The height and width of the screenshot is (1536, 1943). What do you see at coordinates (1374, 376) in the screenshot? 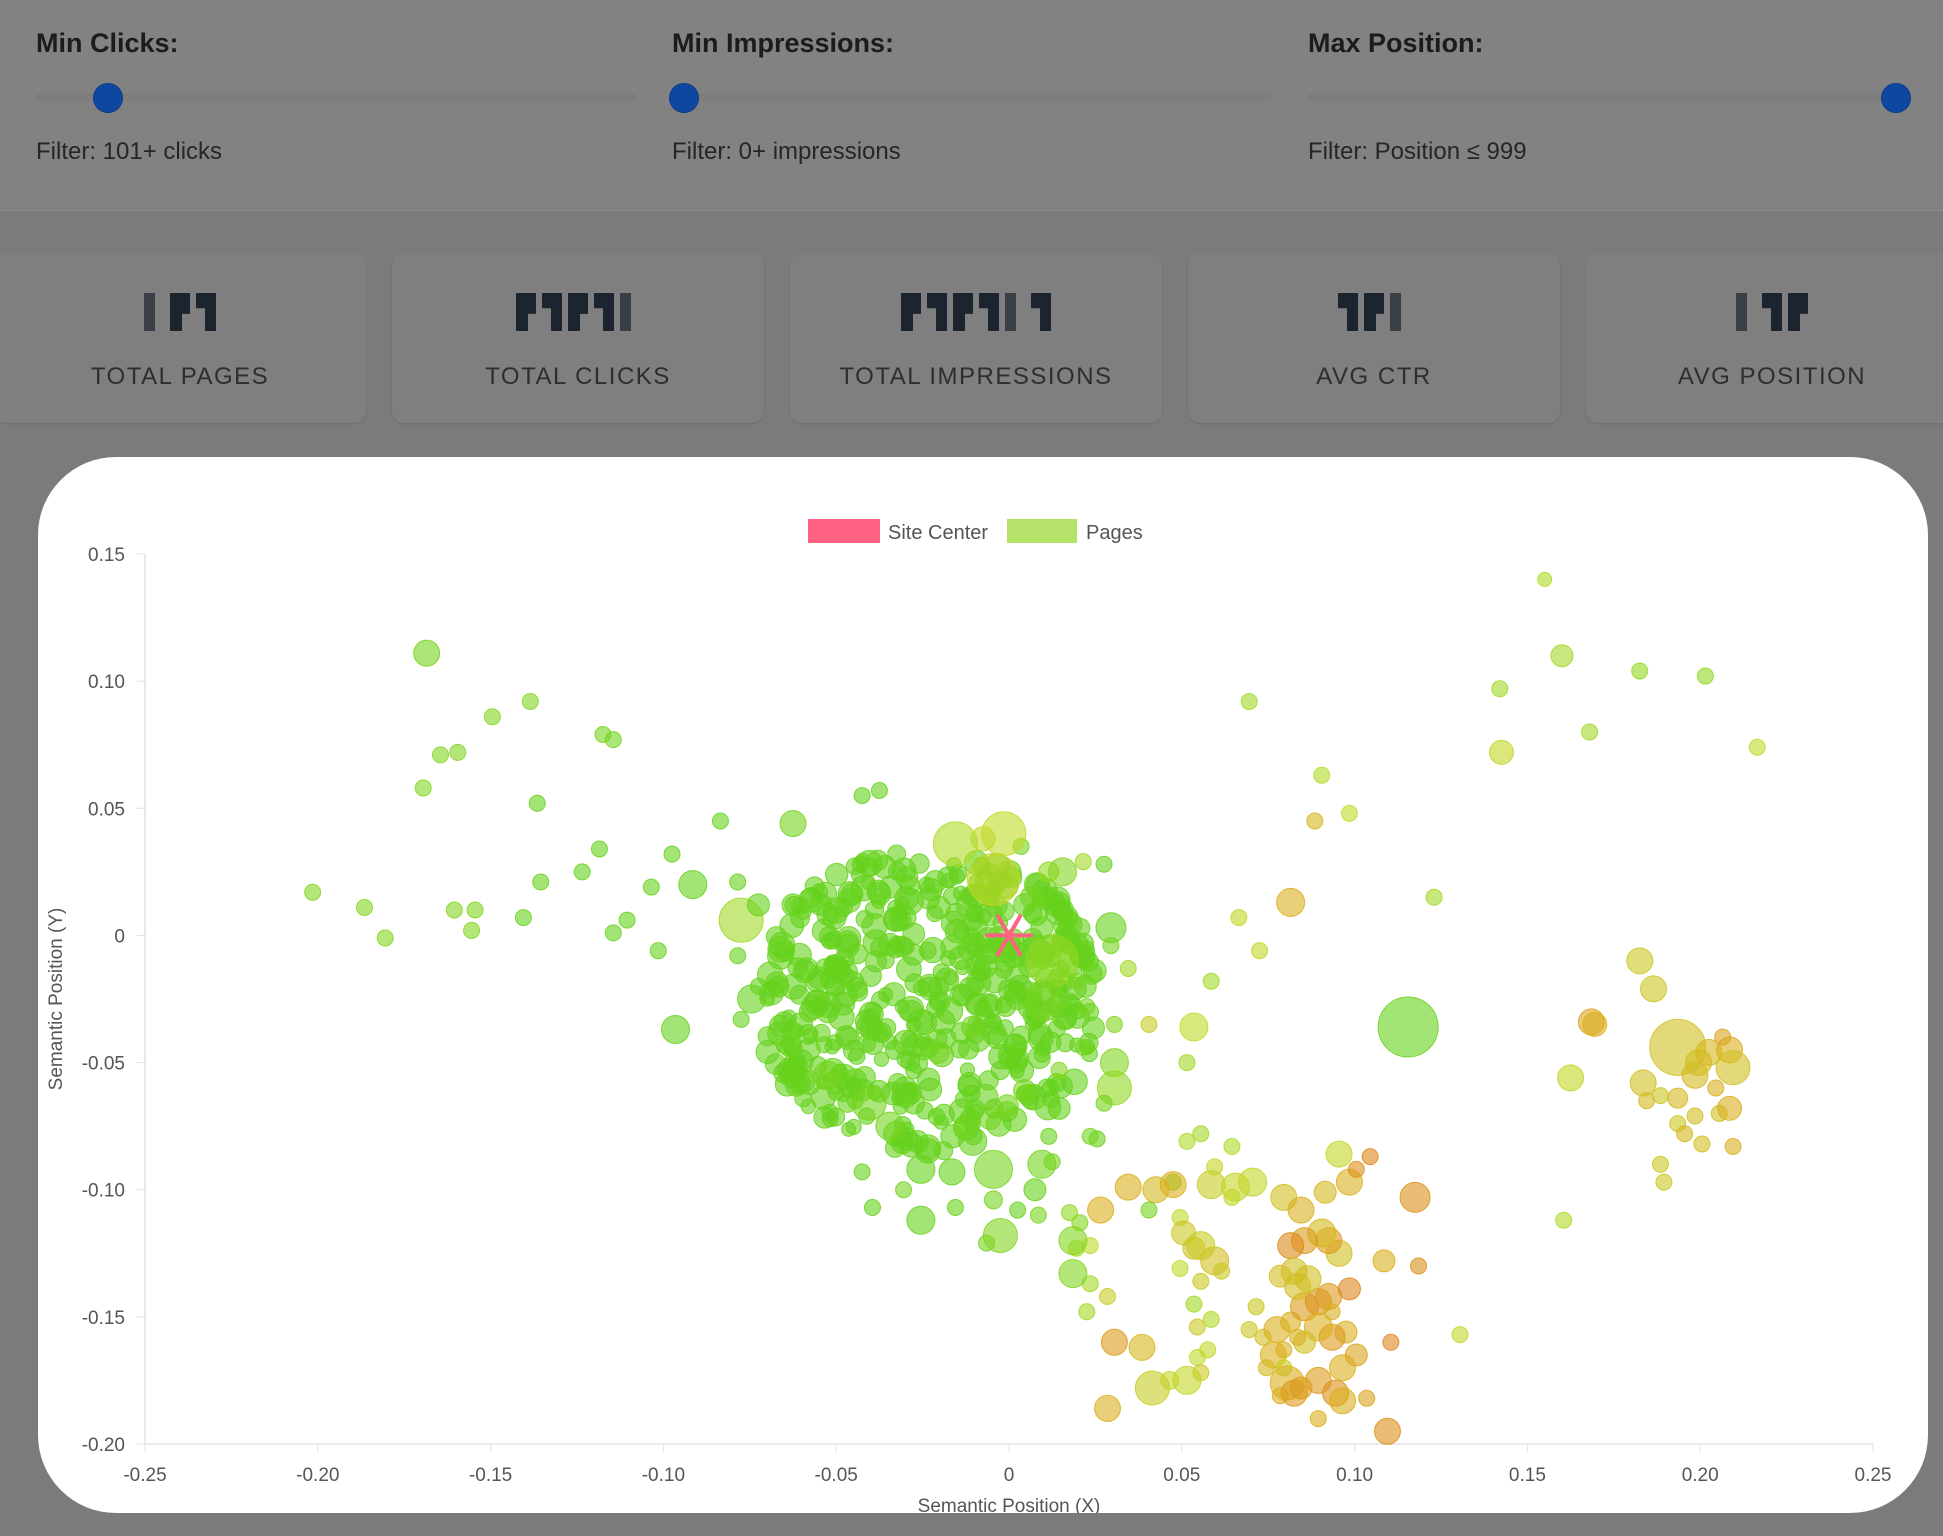
I see `stat-label: AVG CTR` at bounding box center [1374, 376].